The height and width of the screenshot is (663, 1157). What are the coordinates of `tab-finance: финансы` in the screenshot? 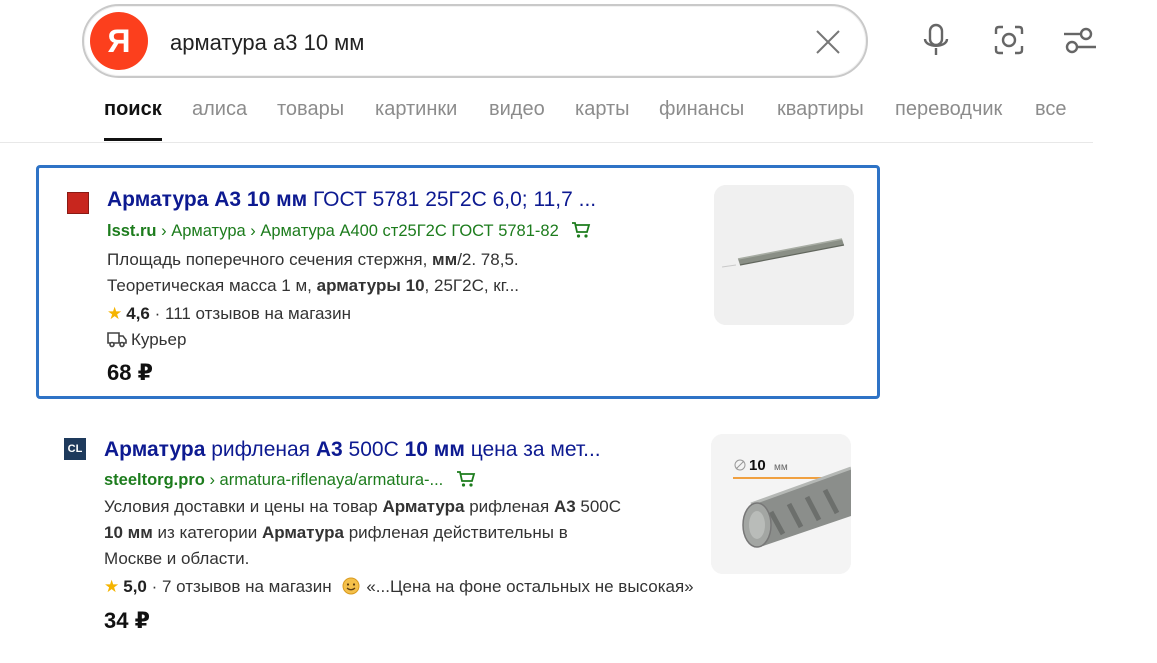 It's located at (701, 109).